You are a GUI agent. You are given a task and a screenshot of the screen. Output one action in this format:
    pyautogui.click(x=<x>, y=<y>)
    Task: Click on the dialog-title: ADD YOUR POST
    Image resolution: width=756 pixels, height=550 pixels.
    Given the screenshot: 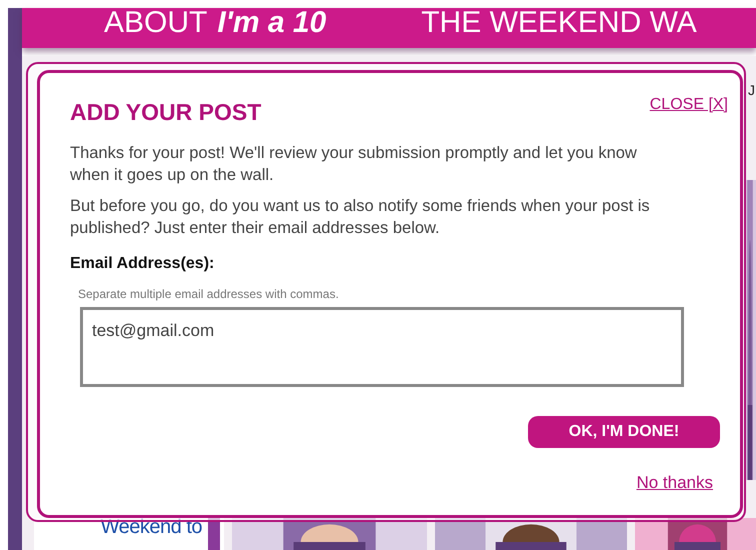 What is the action you would take?
    pyautogui.click(x=166, y=112)
    